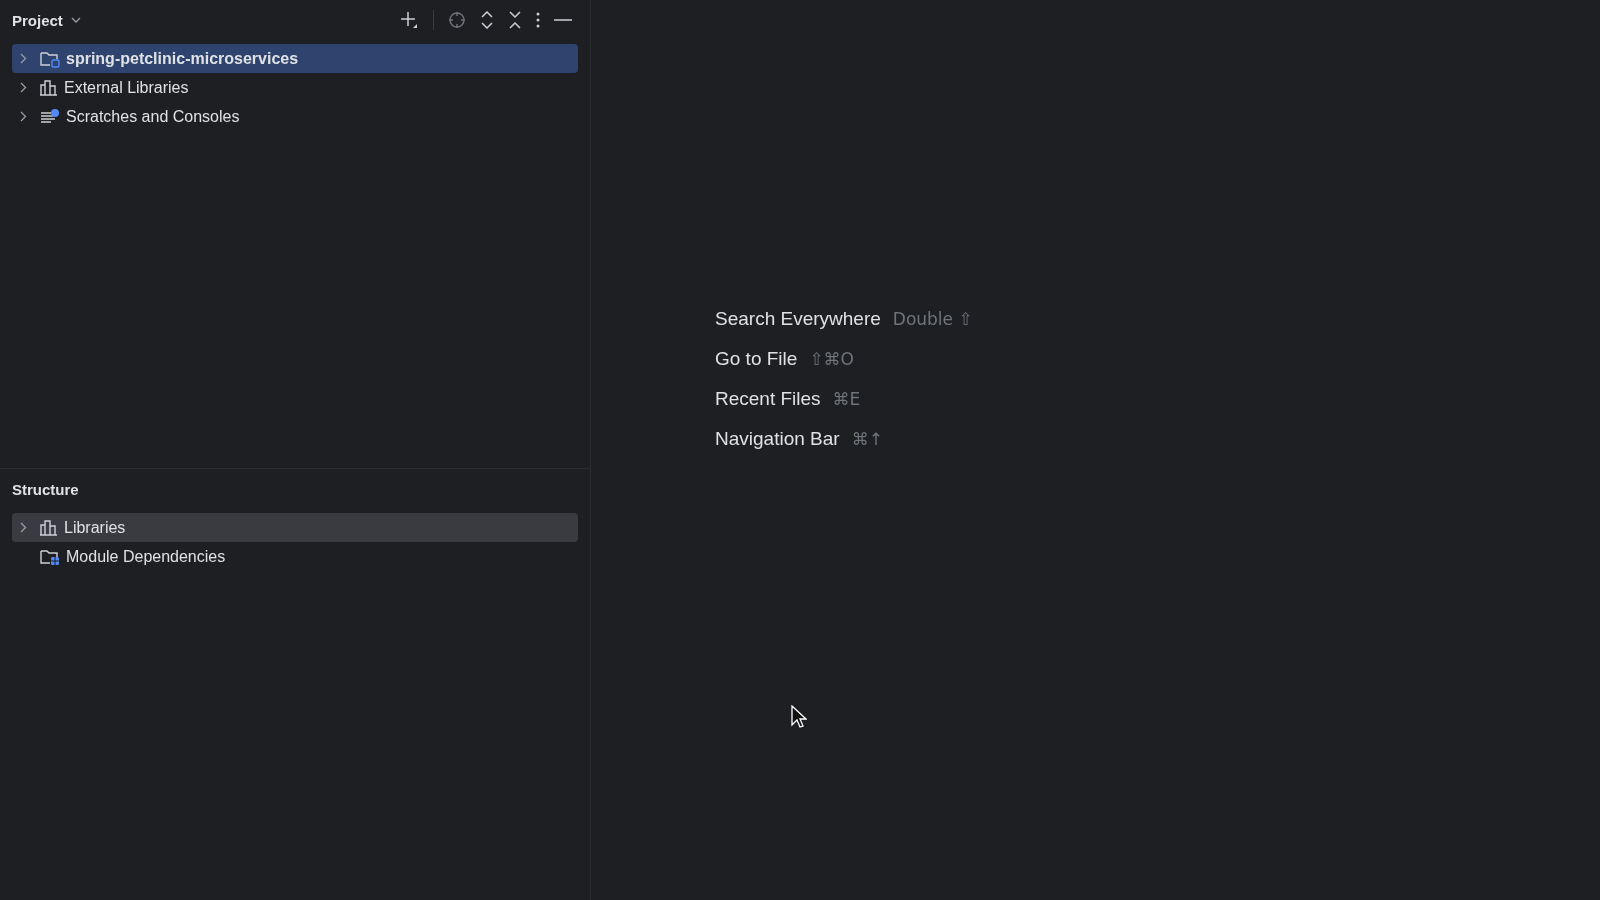 The image size is (1600, 900). I want to click on hint-action: Go to File, so click(756, 359).